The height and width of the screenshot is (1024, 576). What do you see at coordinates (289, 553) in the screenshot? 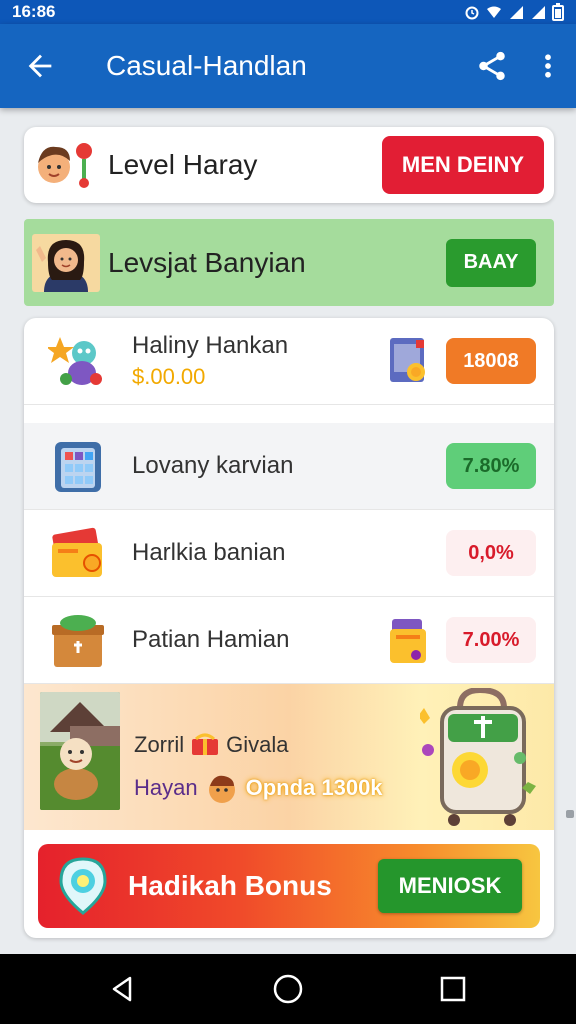
I see `list-item: Harlkia banian 0,0%` at bounding box center [289, 553].